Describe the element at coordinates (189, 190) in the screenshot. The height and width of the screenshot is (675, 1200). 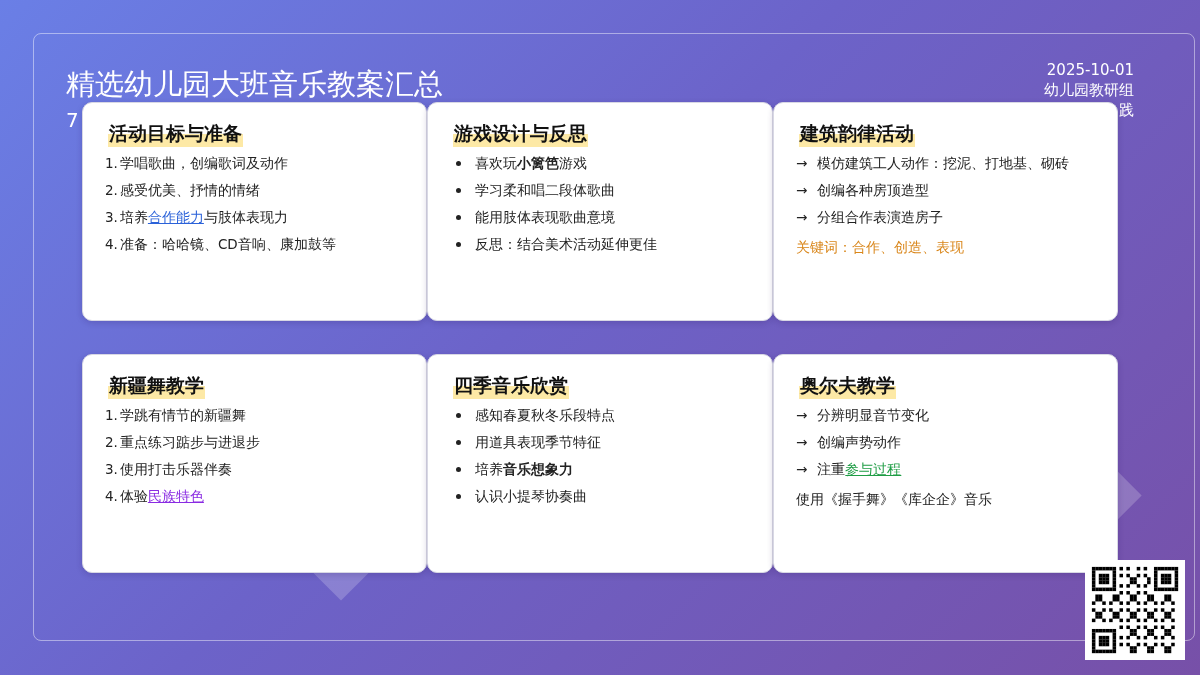
I see `list-text: 感受优美、抒情的情绪` at that location.